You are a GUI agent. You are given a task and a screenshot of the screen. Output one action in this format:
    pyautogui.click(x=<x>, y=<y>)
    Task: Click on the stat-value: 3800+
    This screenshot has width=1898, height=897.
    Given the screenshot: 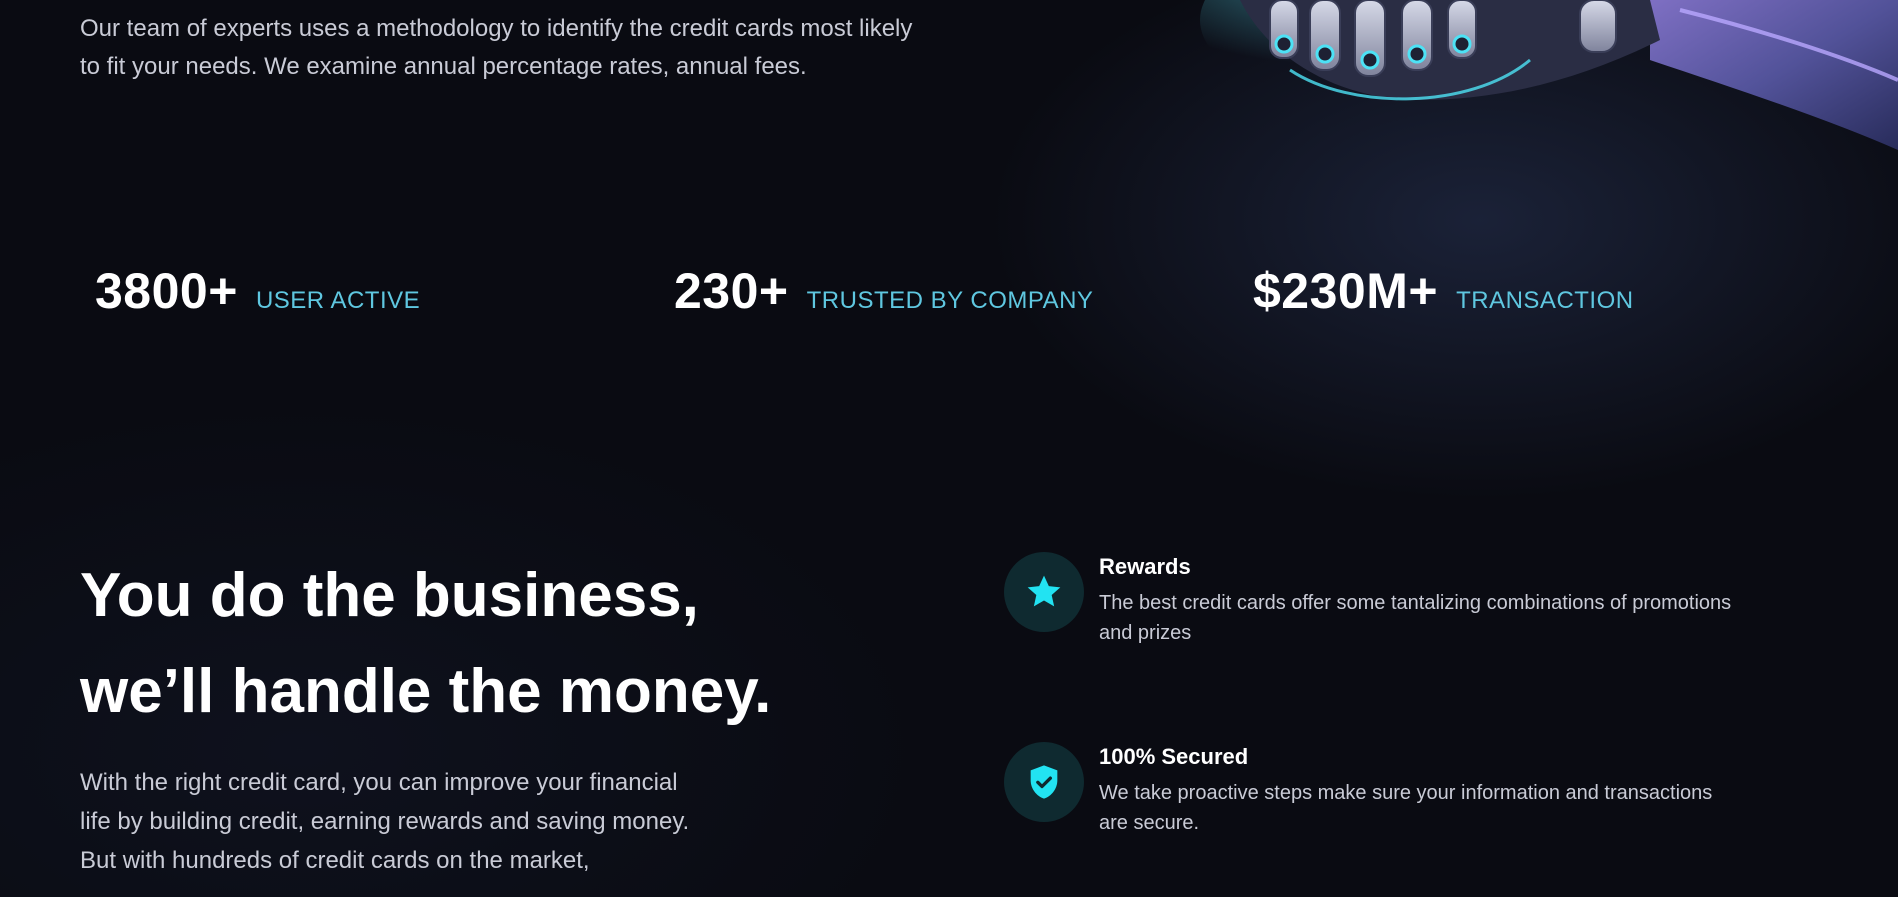 What is the action you would take?
    pyautogui.click(x=166, y=291)
    